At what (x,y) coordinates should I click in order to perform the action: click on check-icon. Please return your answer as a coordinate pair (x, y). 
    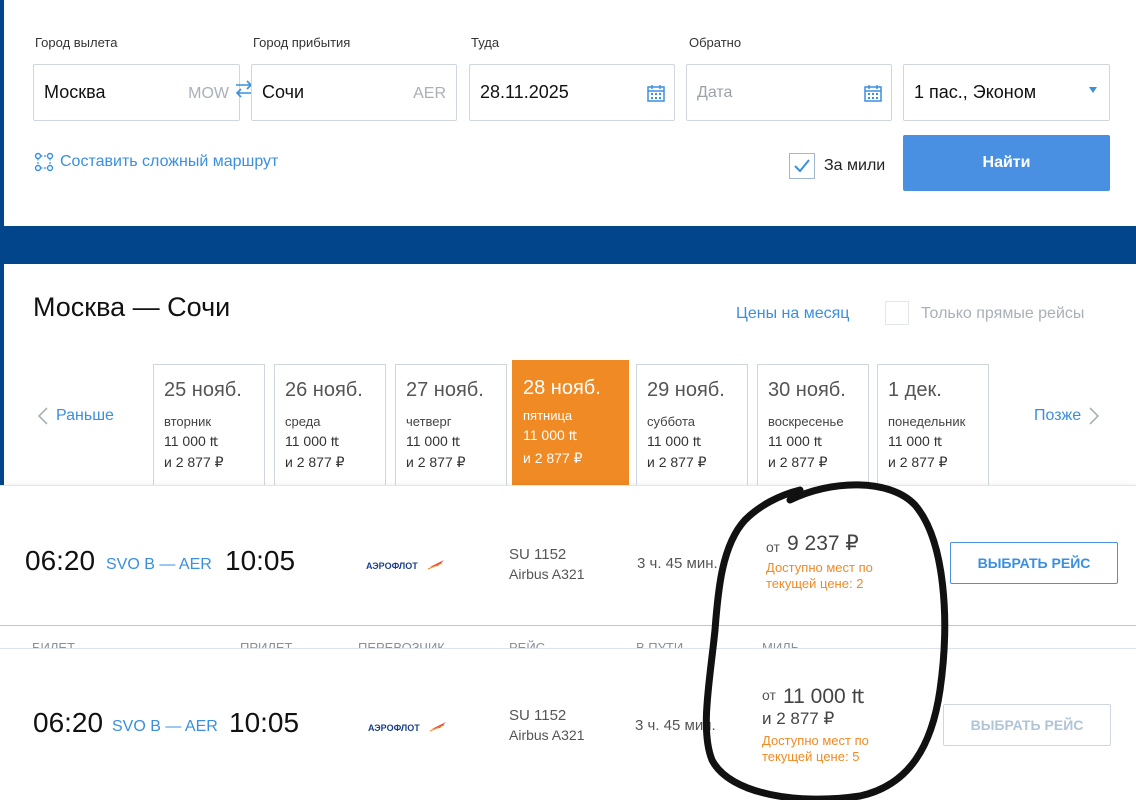
    Looking at the image, I should click on (802, 166).